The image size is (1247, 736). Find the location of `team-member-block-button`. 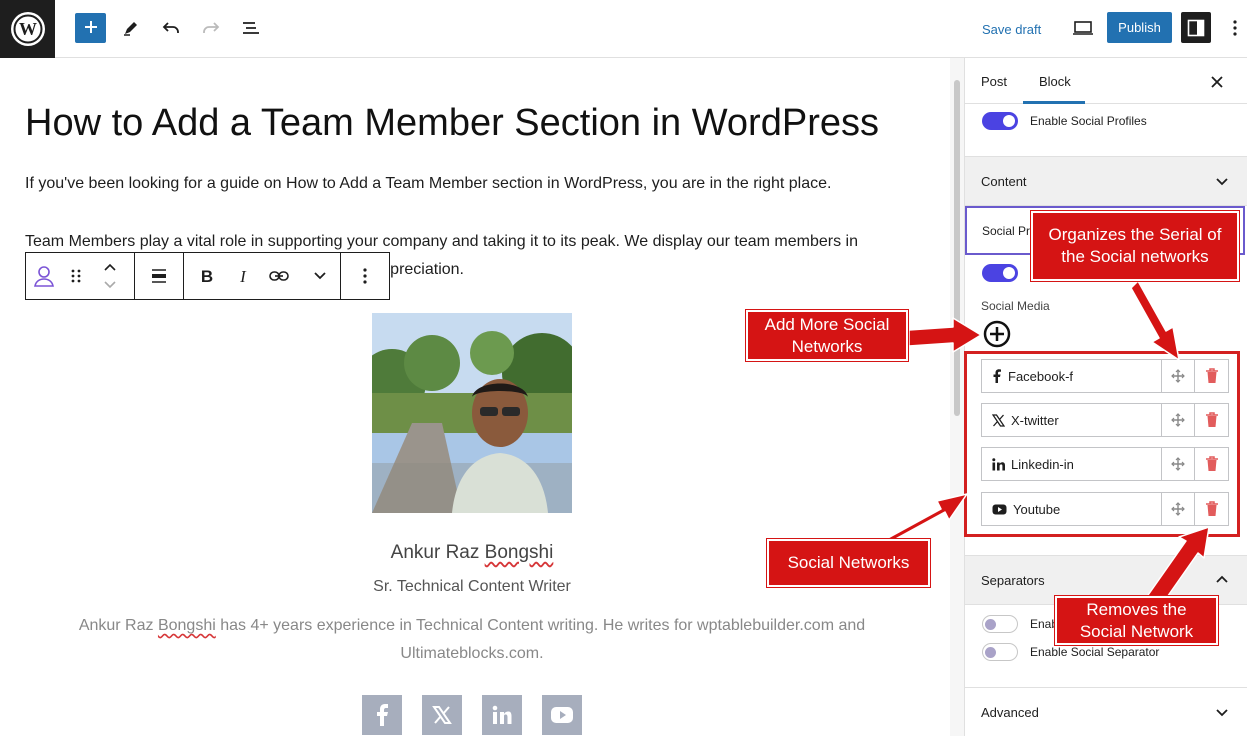

team-member-block-button is located at coordinates (44, 276).